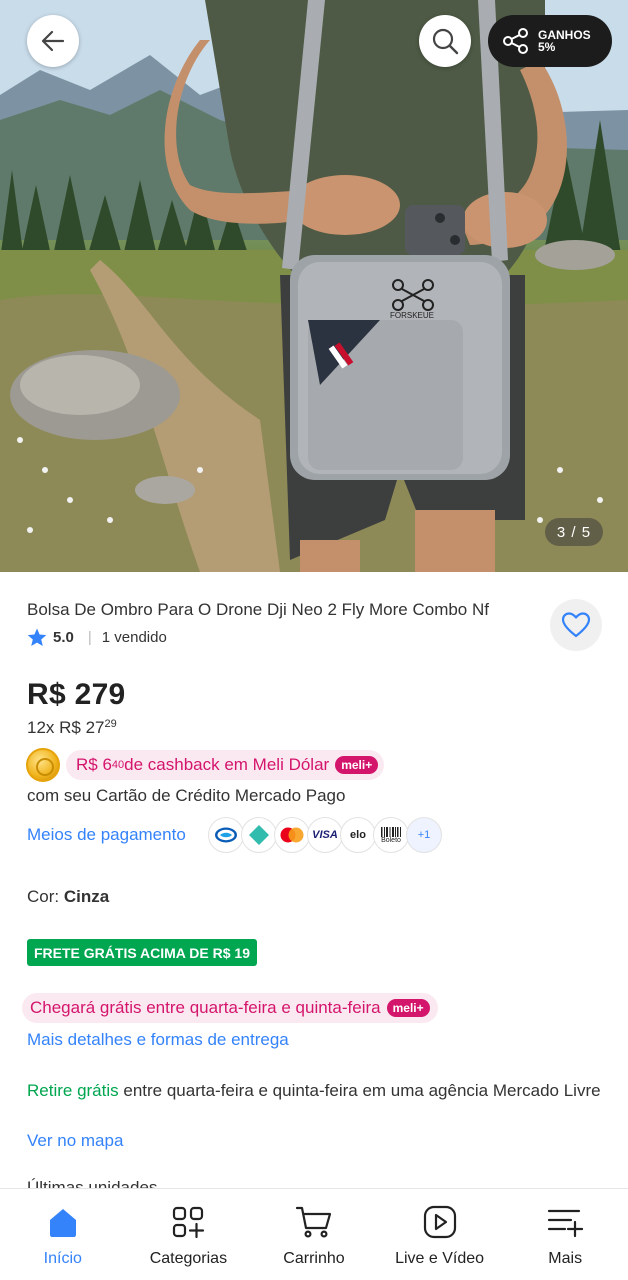 Image resolution: width=628 pixels, height=1280 pixels. What do you see at coordinates (547, 47) in the screenshot?
I see `share-label-line-2: 5%` at bounding box center [547, 47].